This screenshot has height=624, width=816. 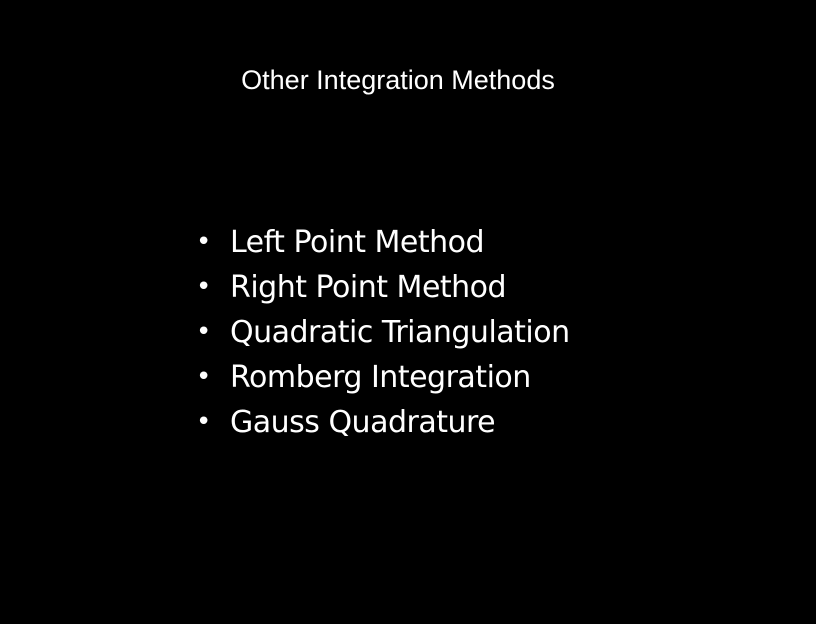 I want to click on bullet-text: Romberg Integration, so click(x=380, y=377).